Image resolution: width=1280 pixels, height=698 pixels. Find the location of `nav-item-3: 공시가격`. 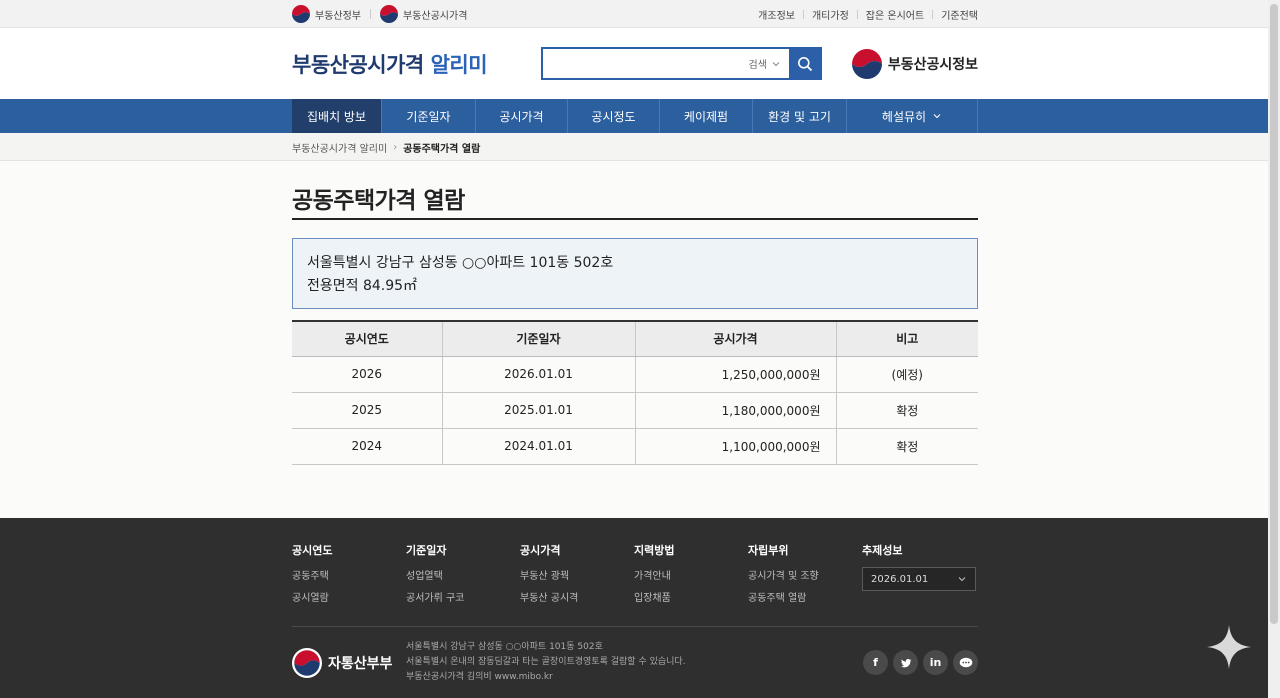

nav-item-3: 공시가격 is located at coordinates (522, 116).